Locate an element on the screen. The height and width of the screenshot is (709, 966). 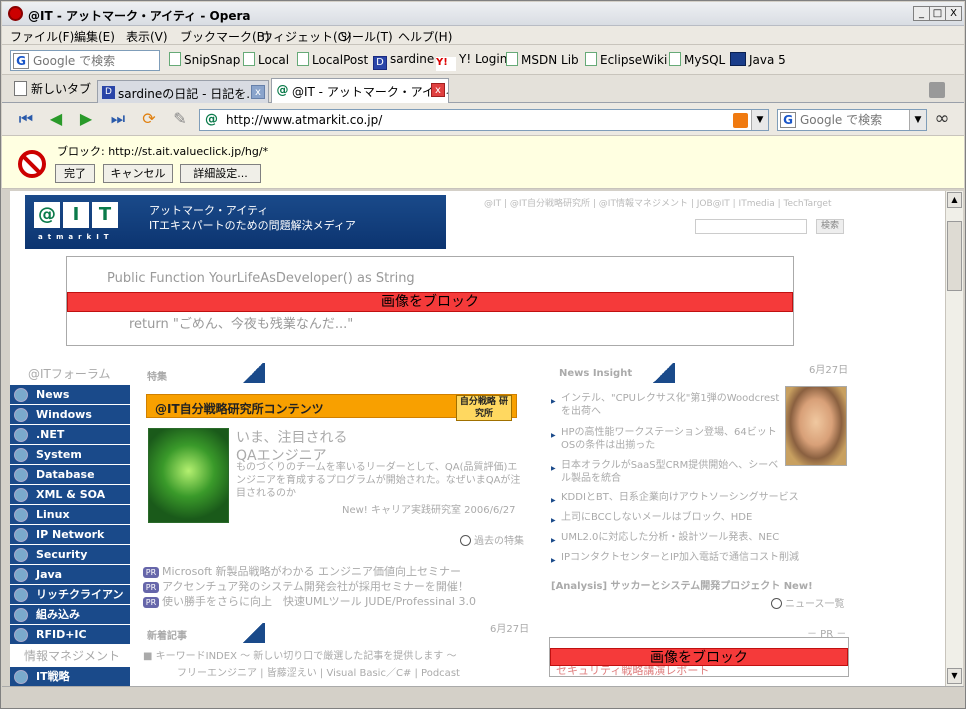
banner-text: @IT自分戦略研究所コンテンツ is located at coordinates (239, 409).